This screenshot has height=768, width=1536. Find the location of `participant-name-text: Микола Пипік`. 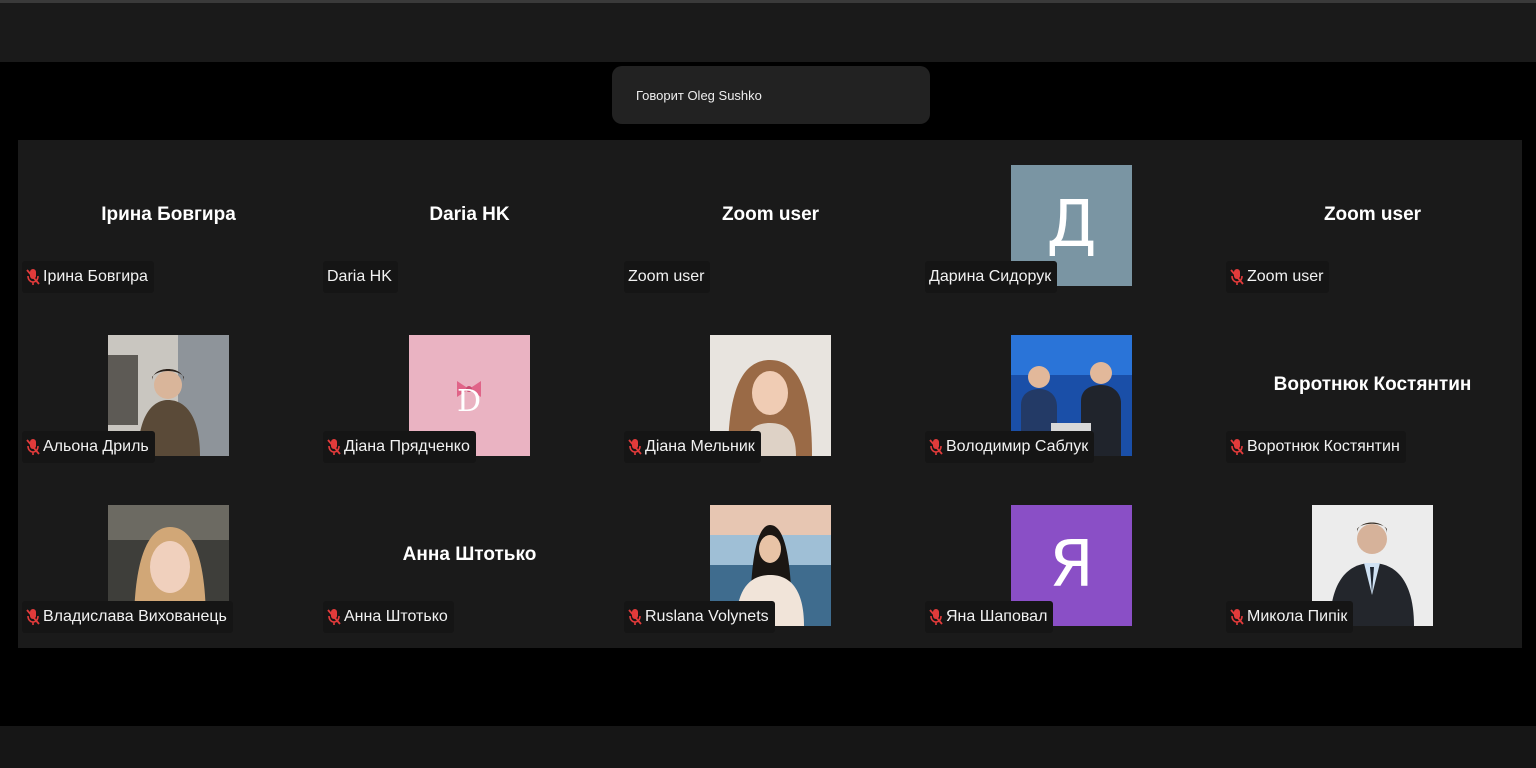

participant-name-text: Микола Пипік is located at coordinates (1297, 616).